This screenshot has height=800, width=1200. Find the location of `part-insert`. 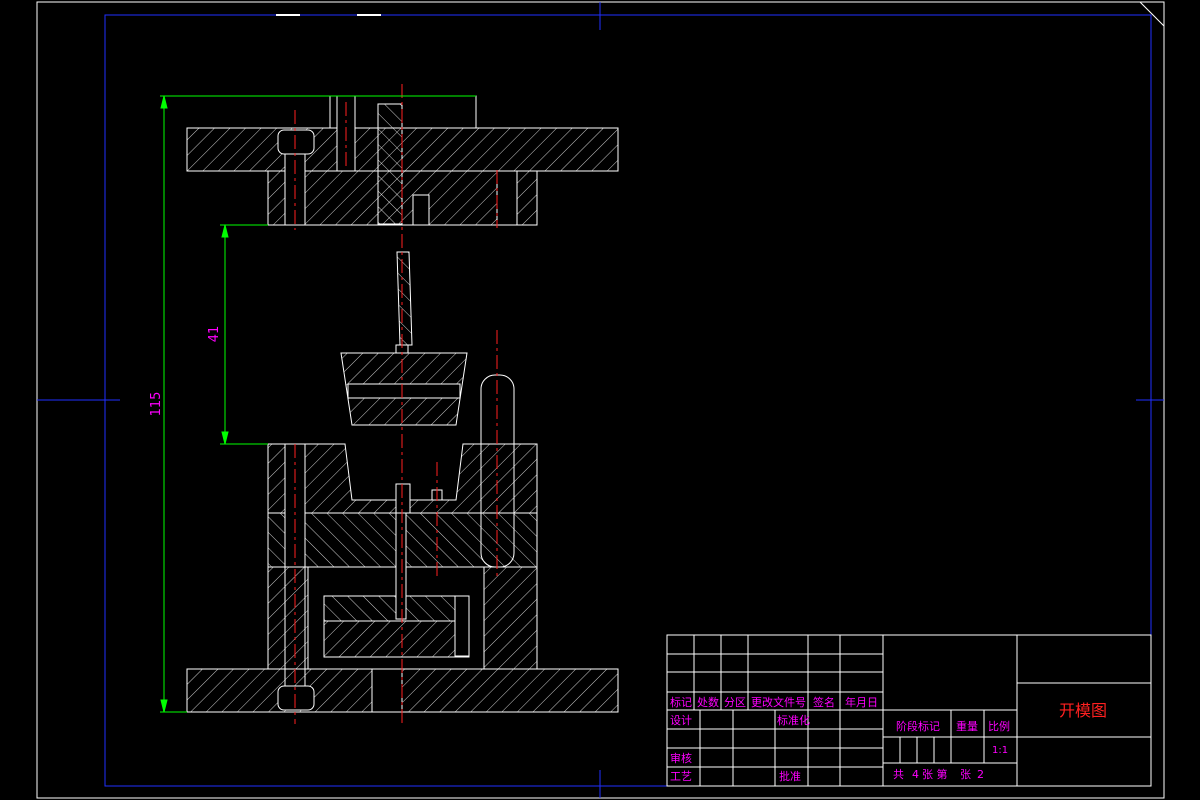

part-insert is located at coordinates (404, 391).